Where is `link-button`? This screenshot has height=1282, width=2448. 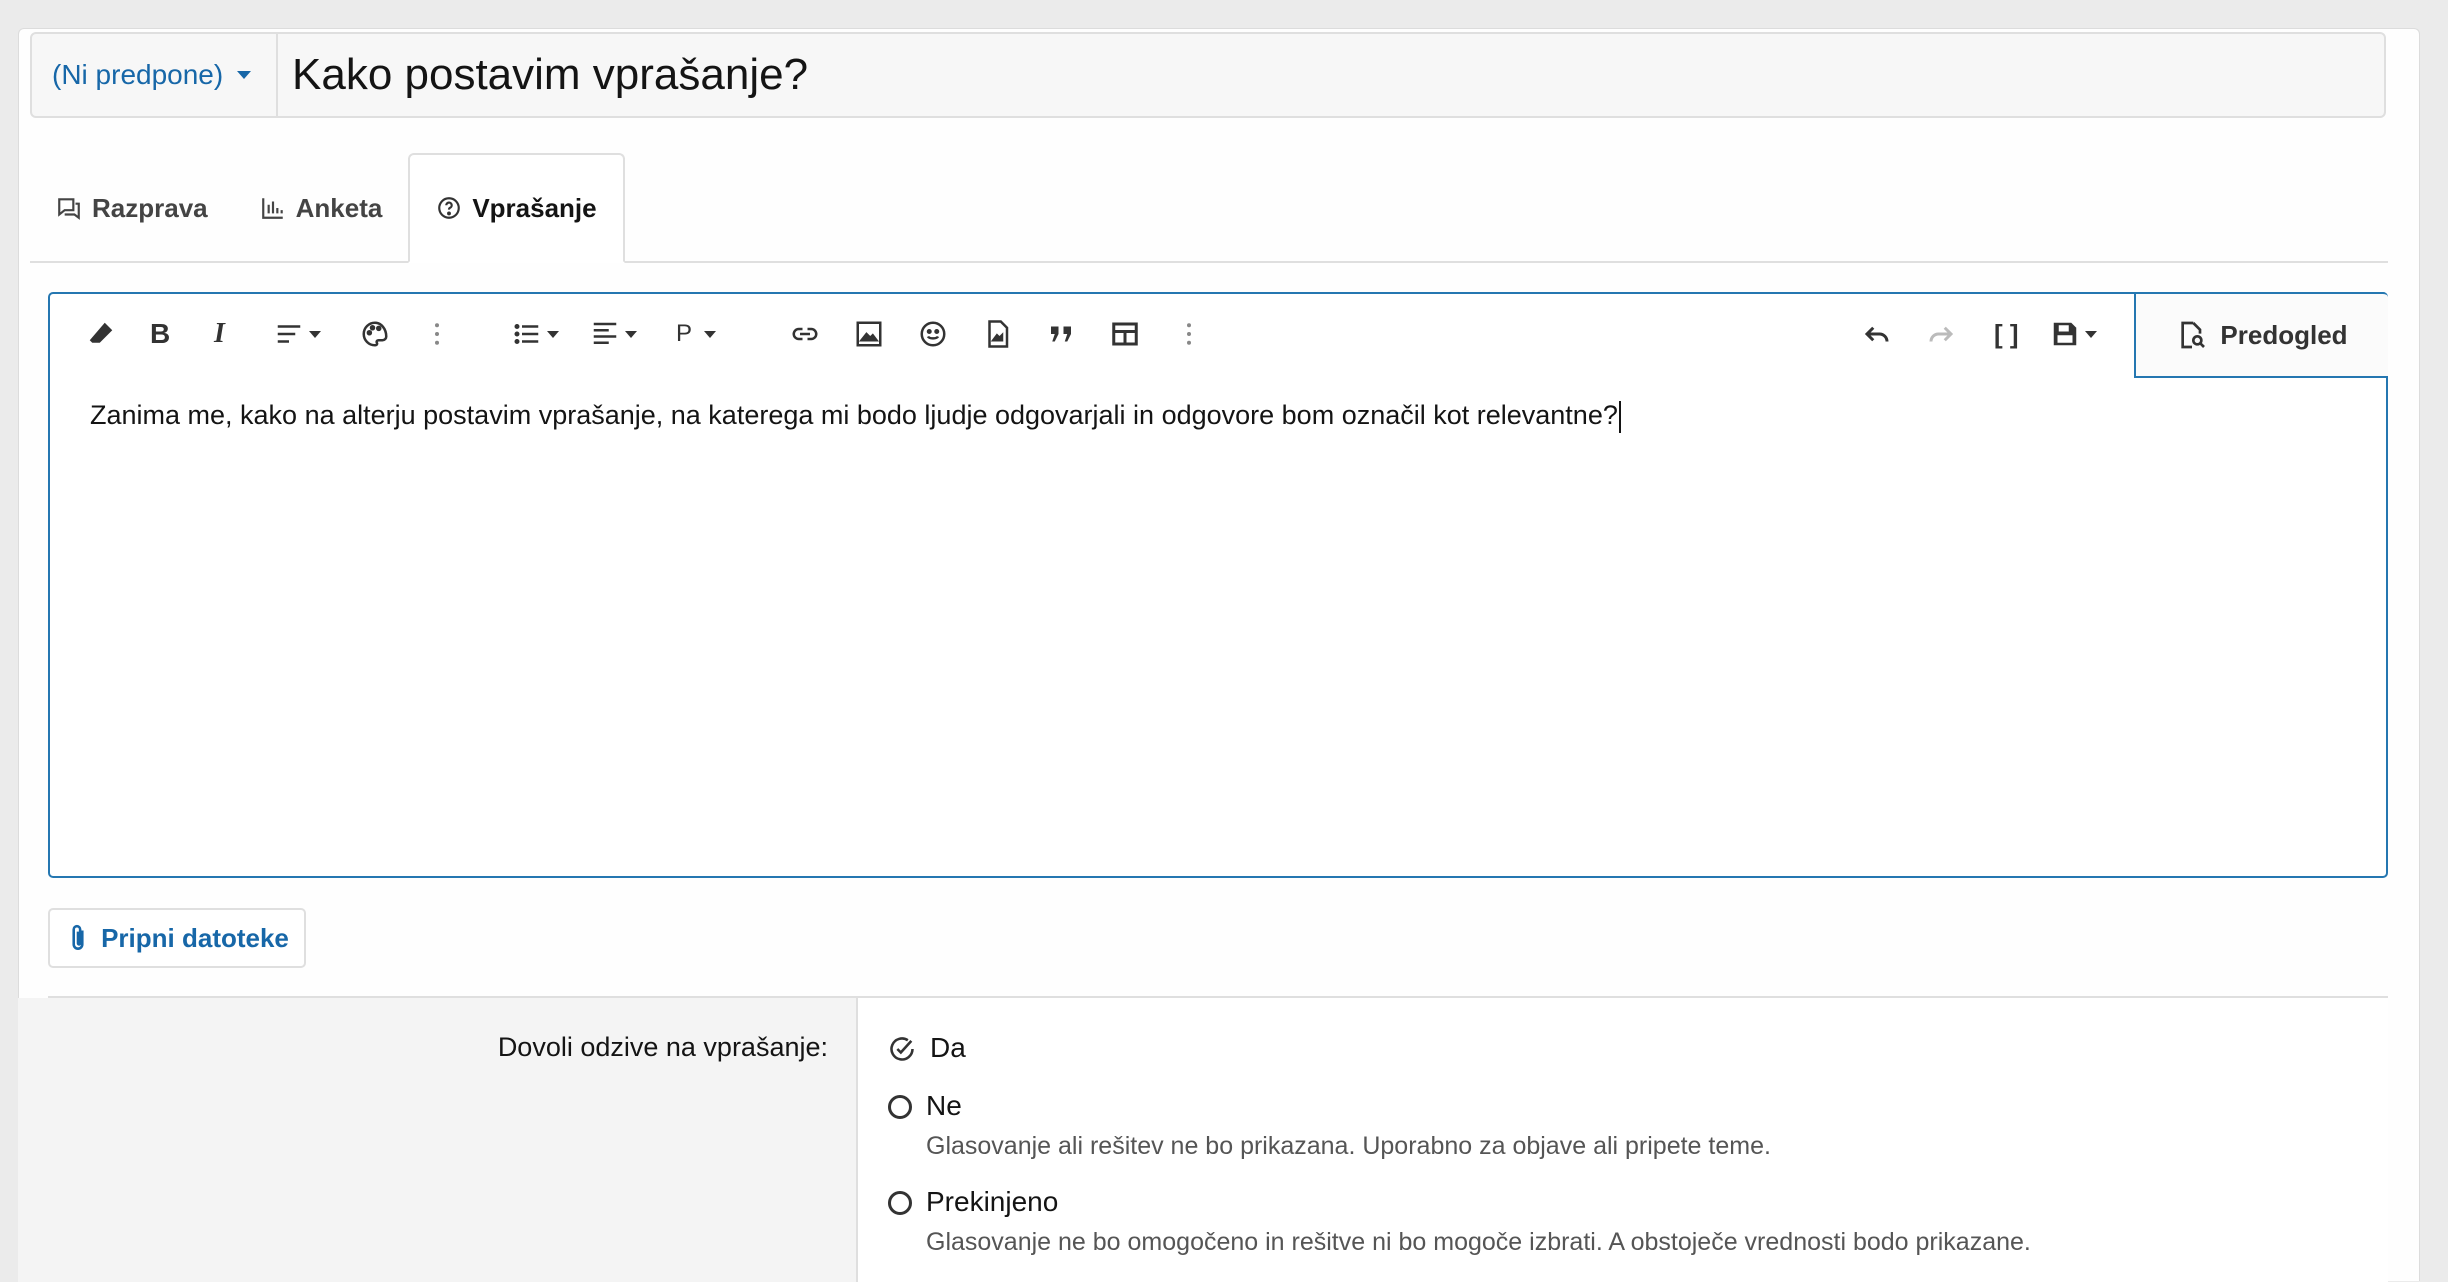 link-button is located at coordinates (805, 334).